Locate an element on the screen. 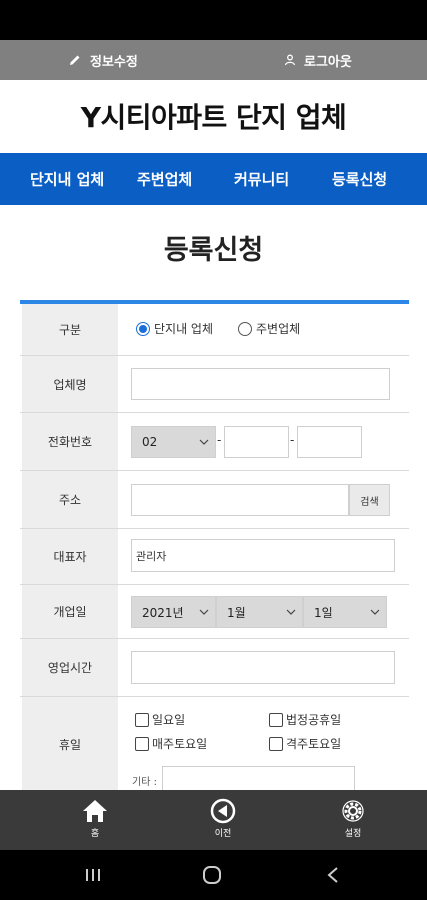 This screenshot has height=900, width=427. open-year-select: 2021년 is located at coordinates (173, 612).